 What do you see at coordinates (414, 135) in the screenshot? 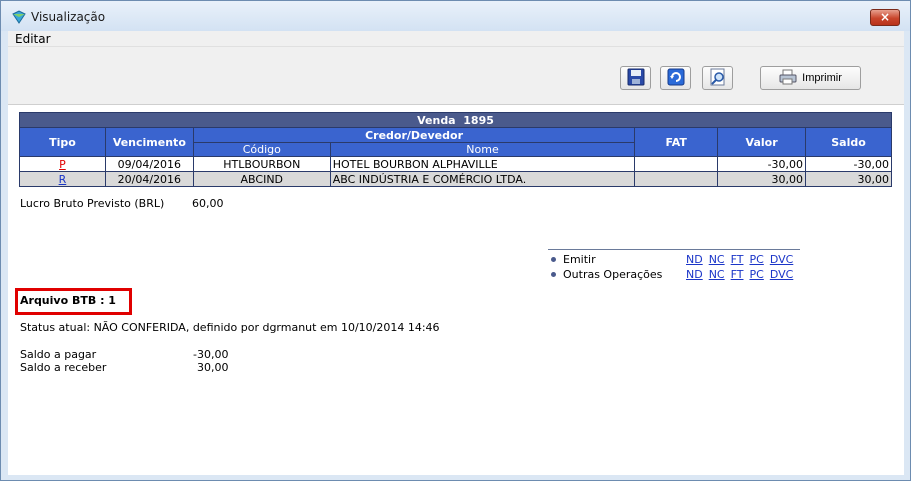
I see `header-credor: Credor/Devedor` at bounding box center [414, 135].